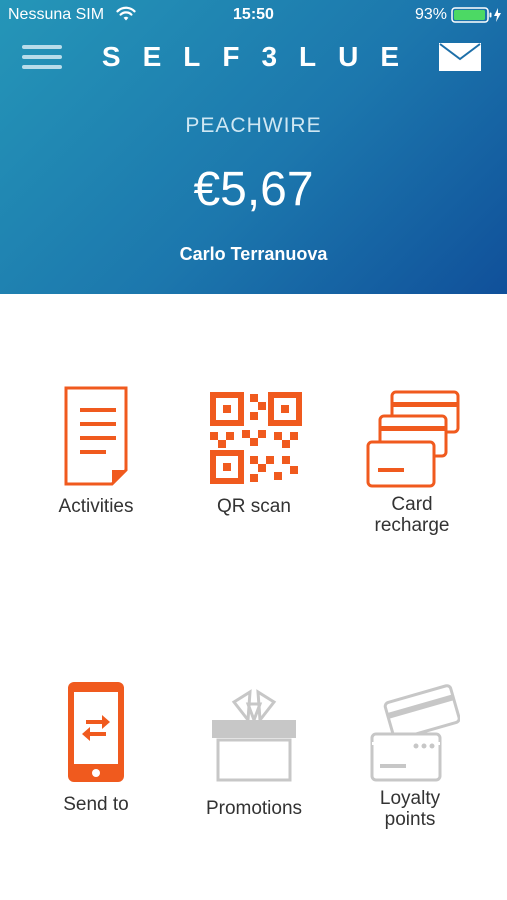 The image size is (507, 900). What do you see at coordinates (253, 189) in the screenshot?
I see `balance-amount: €5,67` at bounding box center [253, 189].